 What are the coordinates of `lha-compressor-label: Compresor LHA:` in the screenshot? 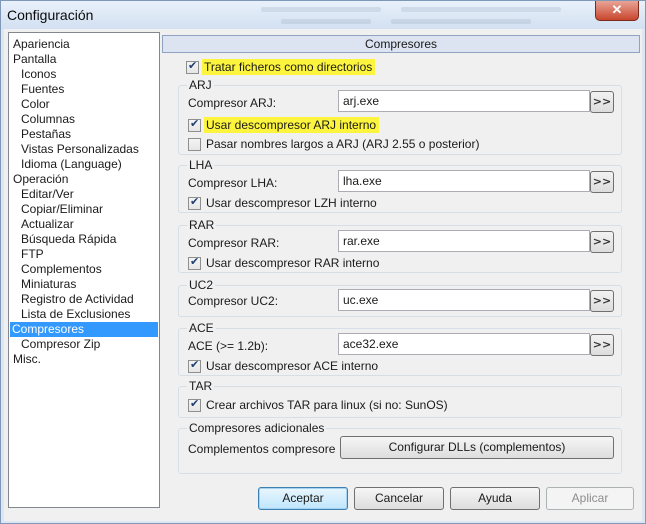 It's located at (233, 183).